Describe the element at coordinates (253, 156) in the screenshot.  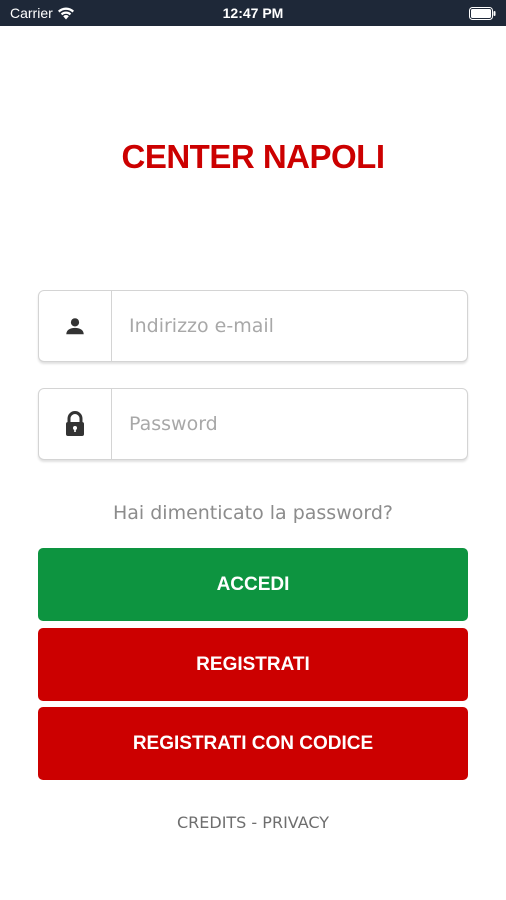
I see `app-logo: CENTER NAPOLI` at that location.